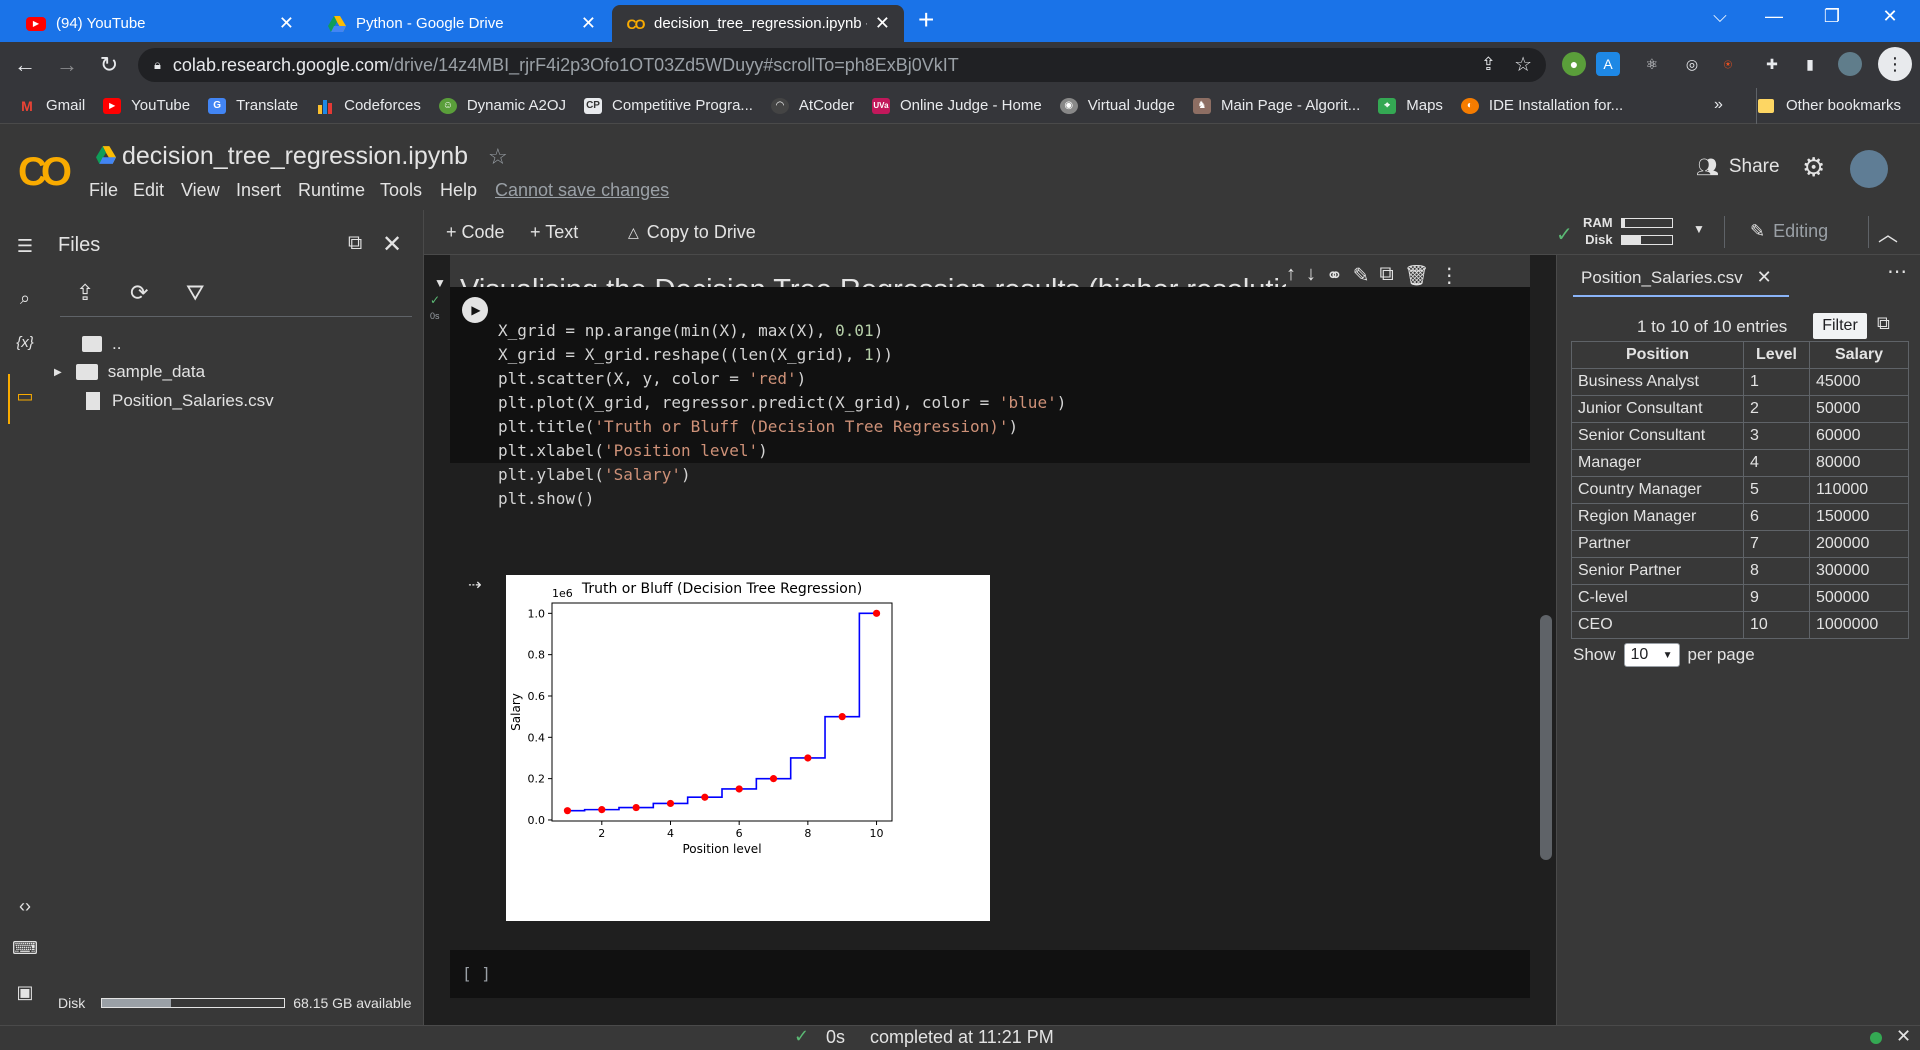  Describe the element at coordinates (498, 157) in the screenshot. I see `star-icon: ☆` at that location.